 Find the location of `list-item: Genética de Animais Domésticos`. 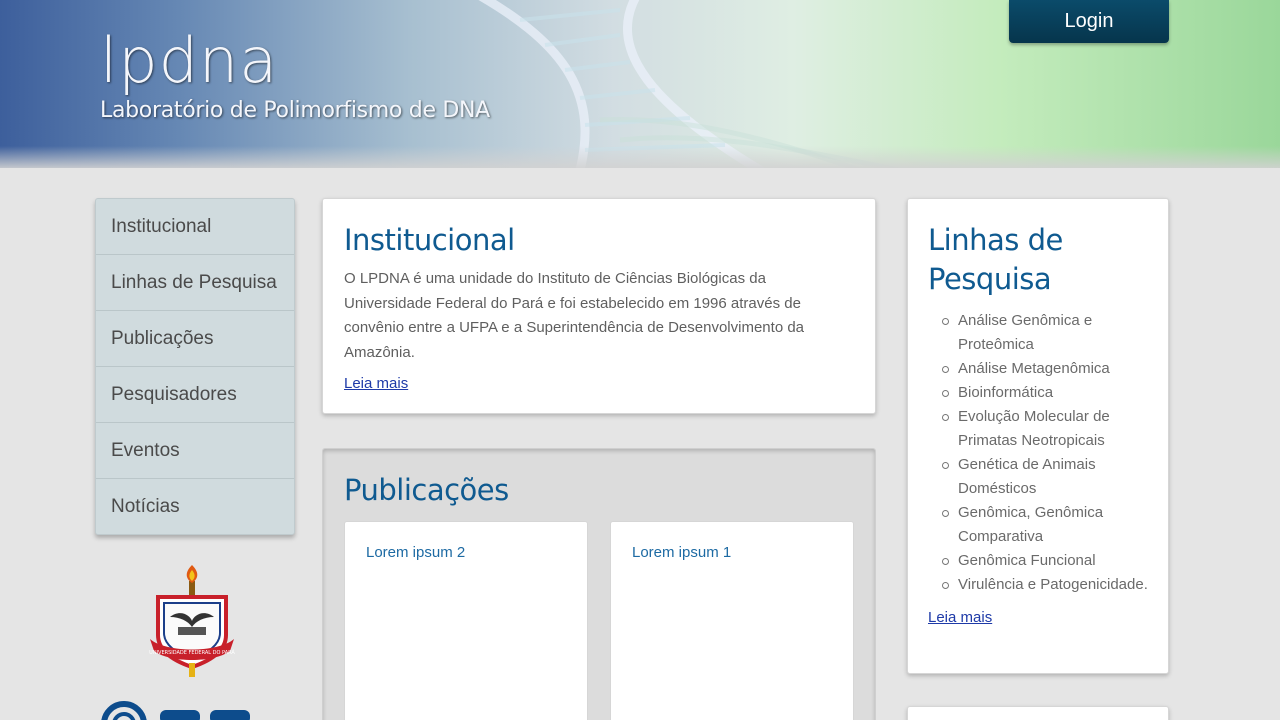

list-item: Genética de Animais Domésticos is located at coordinates (1045, 477).